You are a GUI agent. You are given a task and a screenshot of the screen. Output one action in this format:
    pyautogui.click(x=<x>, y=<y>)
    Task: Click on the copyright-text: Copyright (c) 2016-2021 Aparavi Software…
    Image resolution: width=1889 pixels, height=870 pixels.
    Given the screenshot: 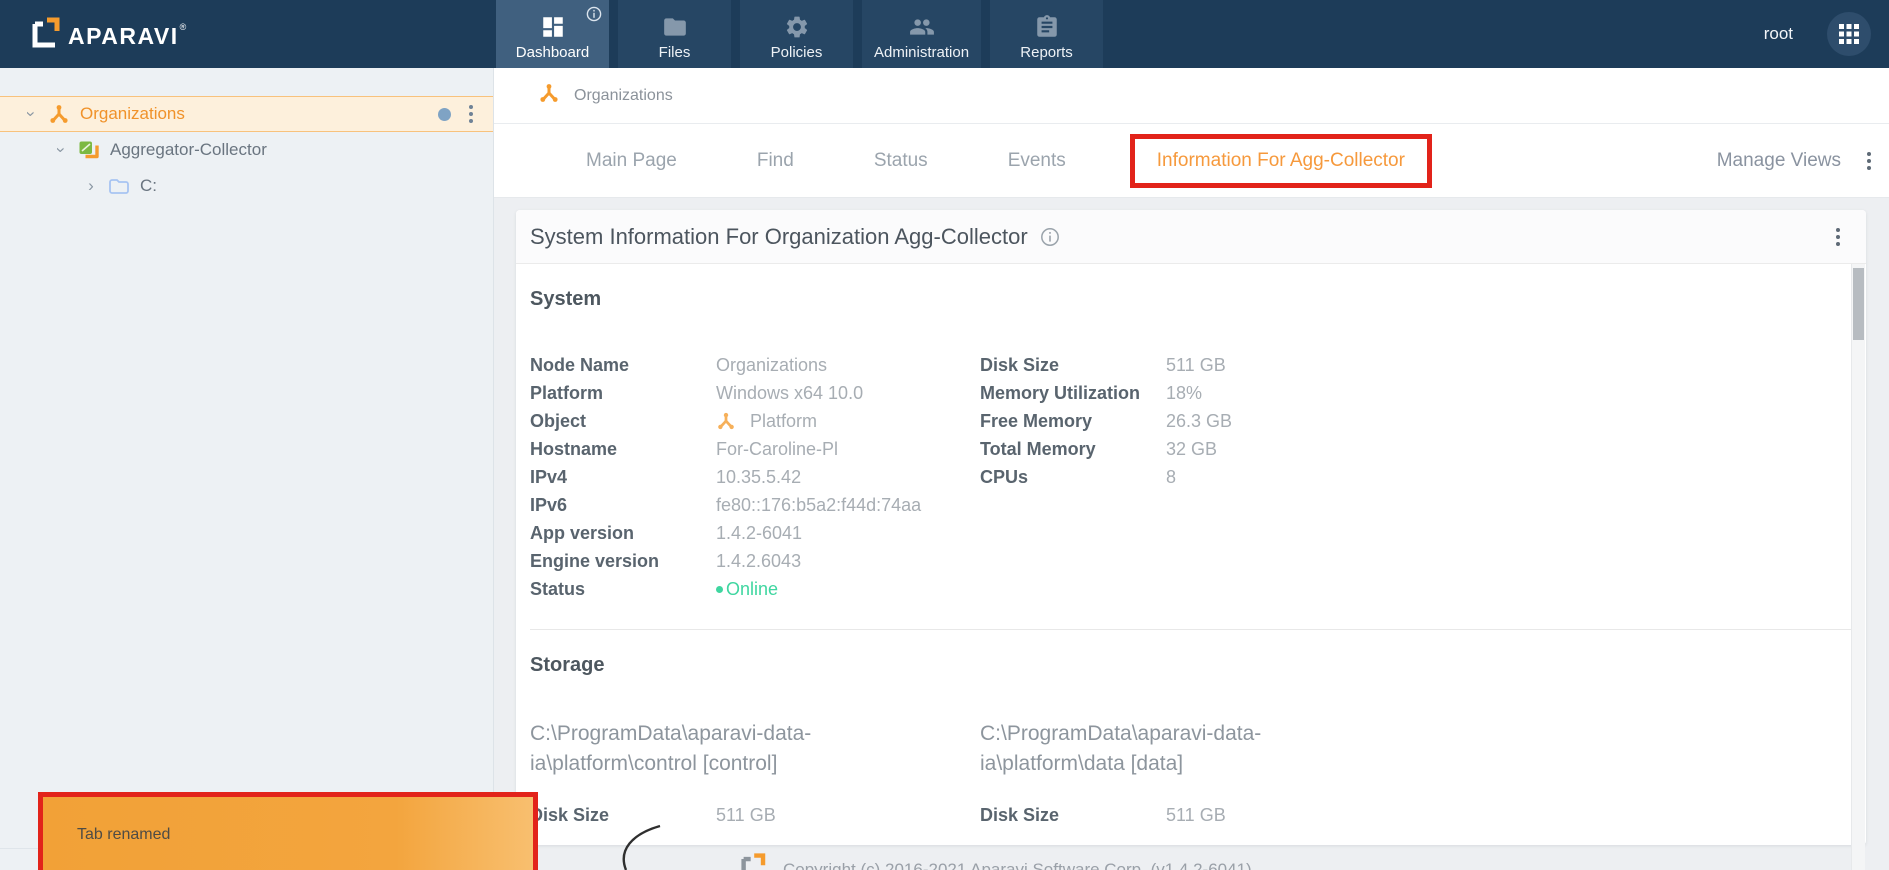 What is the action you would take?
    pyautogui.click(x=1017, y=865)
    